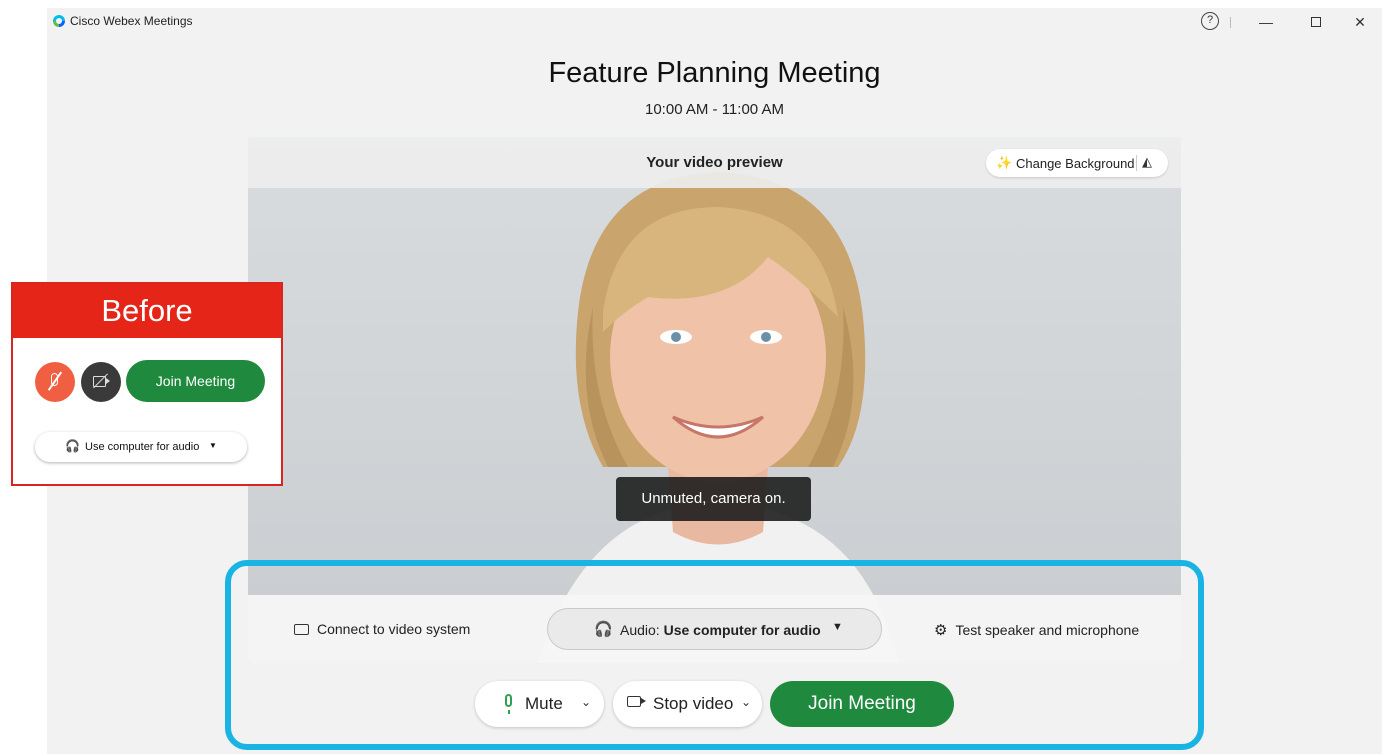  Describe the element at coordinates (1230, 22) in the screenshot. I see `titlebar-divider` at that location.